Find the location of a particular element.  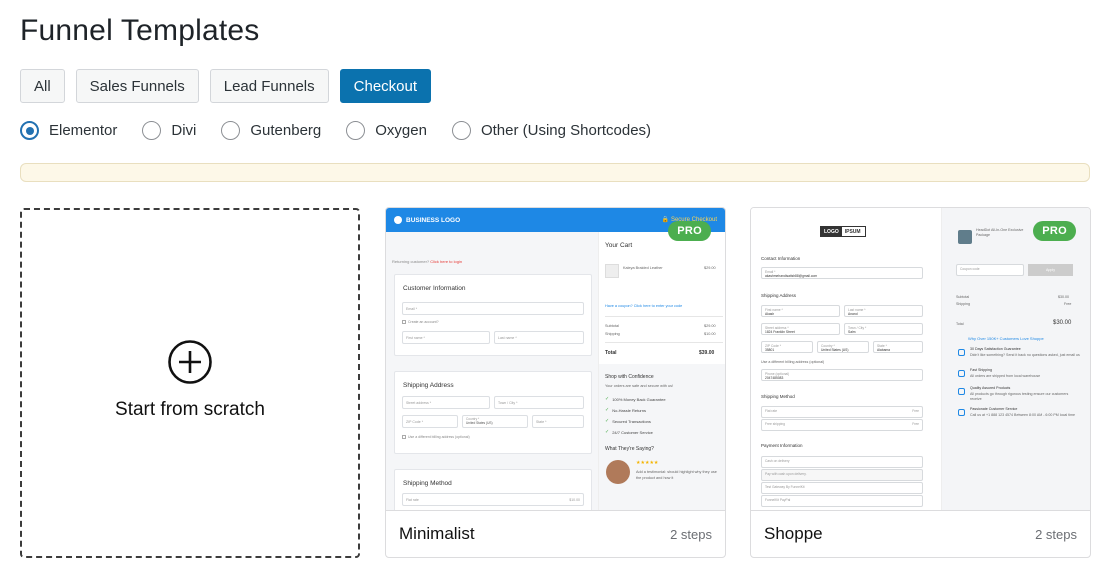

preview-field: Flat rate $10.00 is located at coordinates (493, 499).